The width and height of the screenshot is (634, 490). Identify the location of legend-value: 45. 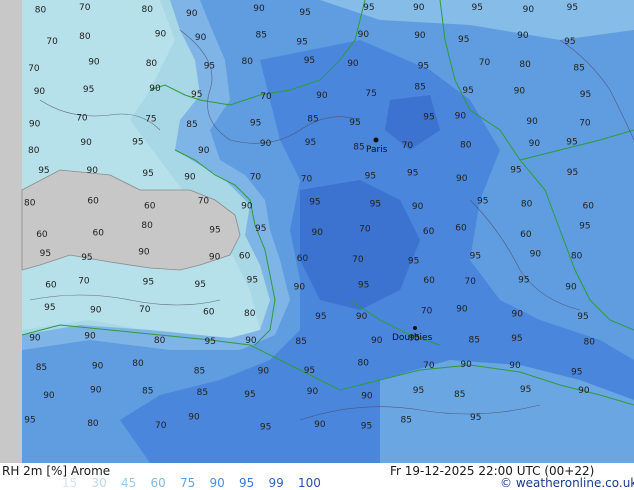
(129, 483).